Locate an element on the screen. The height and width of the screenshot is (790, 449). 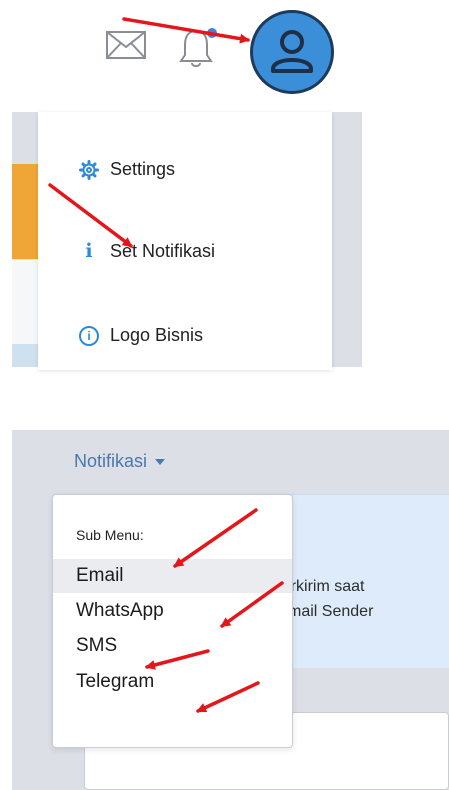
menu-item-label: Set Notifikasi is located at coordinates (163, 250).